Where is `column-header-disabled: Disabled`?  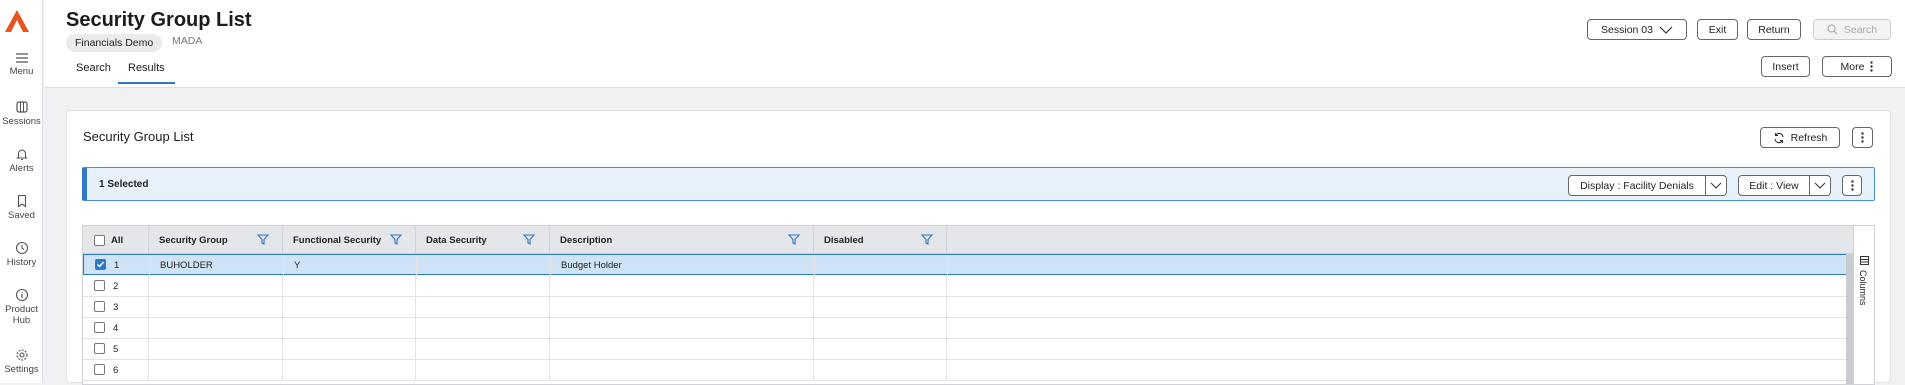
column-header-disabled: Disabled is located at coordinates (880, 240).